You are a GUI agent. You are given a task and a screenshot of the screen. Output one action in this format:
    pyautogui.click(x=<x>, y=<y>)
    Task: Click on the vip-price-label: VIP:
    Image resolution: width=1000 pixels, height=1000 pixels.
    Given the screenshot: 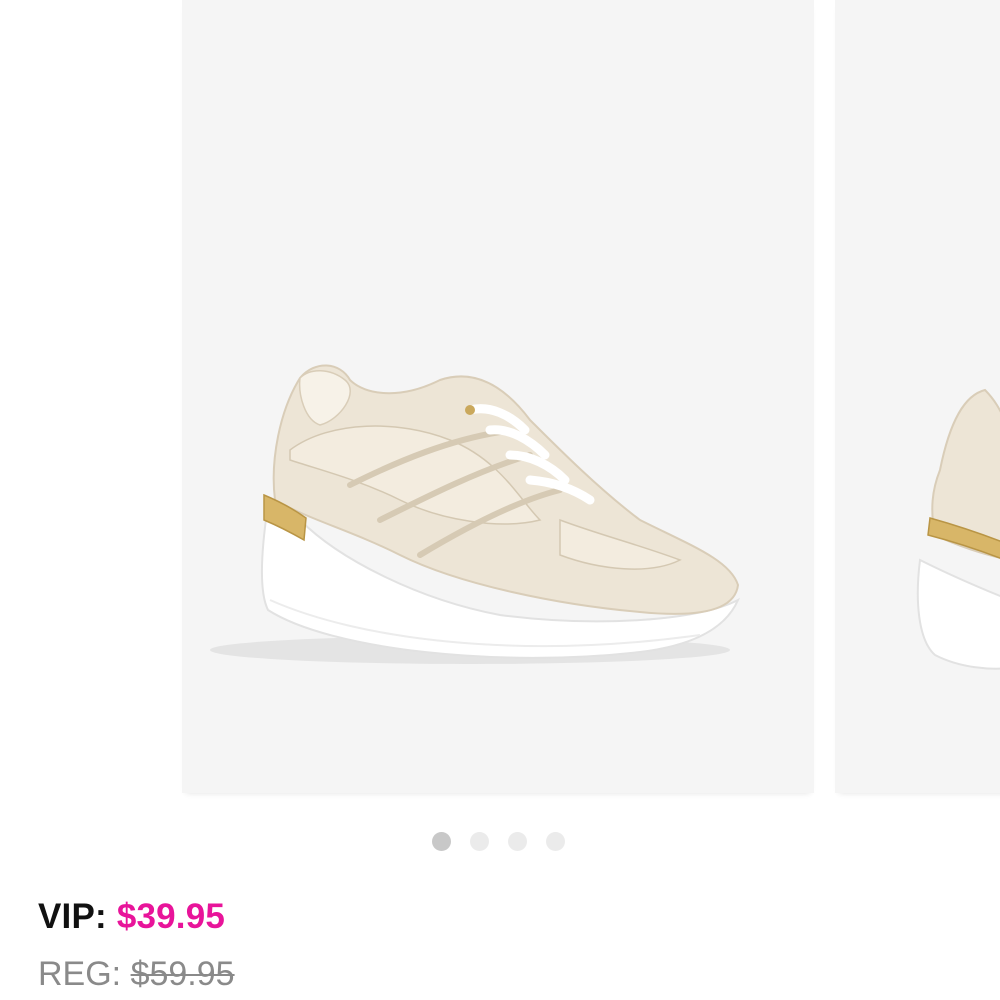 What is the action you would take?
    pyautogui.click(x=72, y=916)
    